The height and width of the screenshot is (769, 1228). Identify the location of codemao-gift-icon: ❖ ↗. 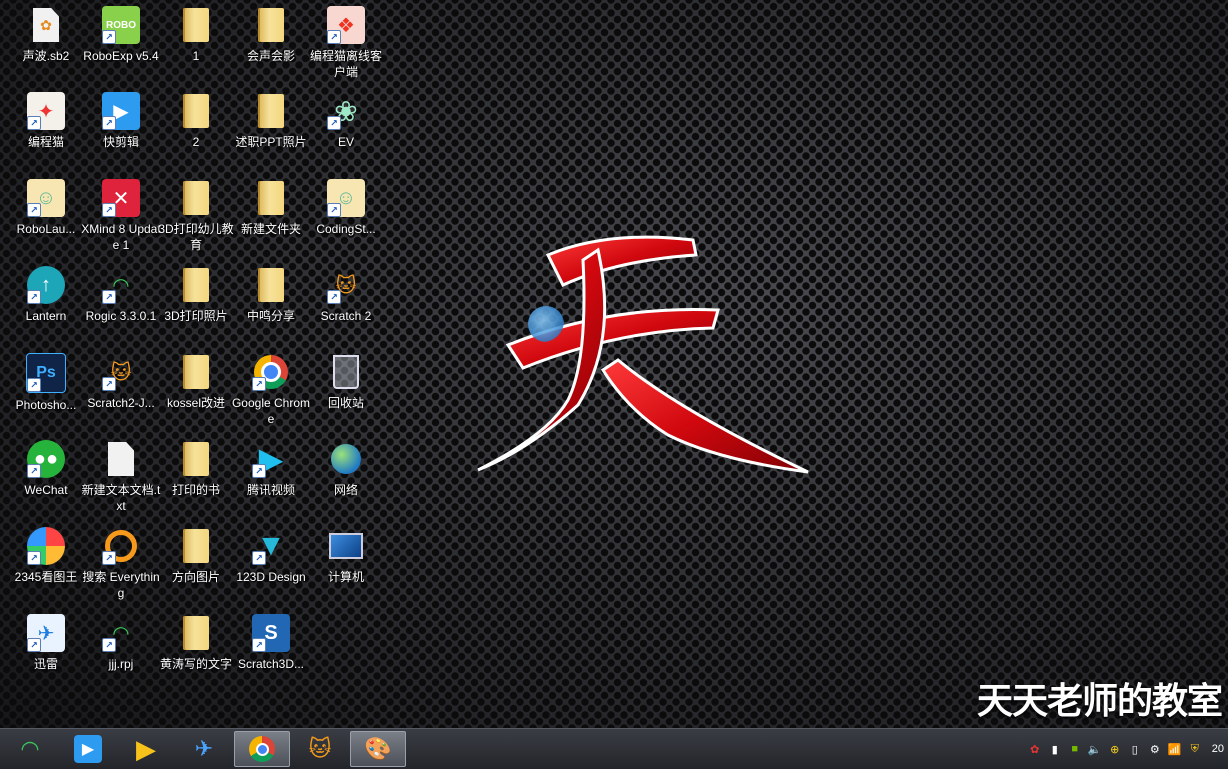
(346, 25).